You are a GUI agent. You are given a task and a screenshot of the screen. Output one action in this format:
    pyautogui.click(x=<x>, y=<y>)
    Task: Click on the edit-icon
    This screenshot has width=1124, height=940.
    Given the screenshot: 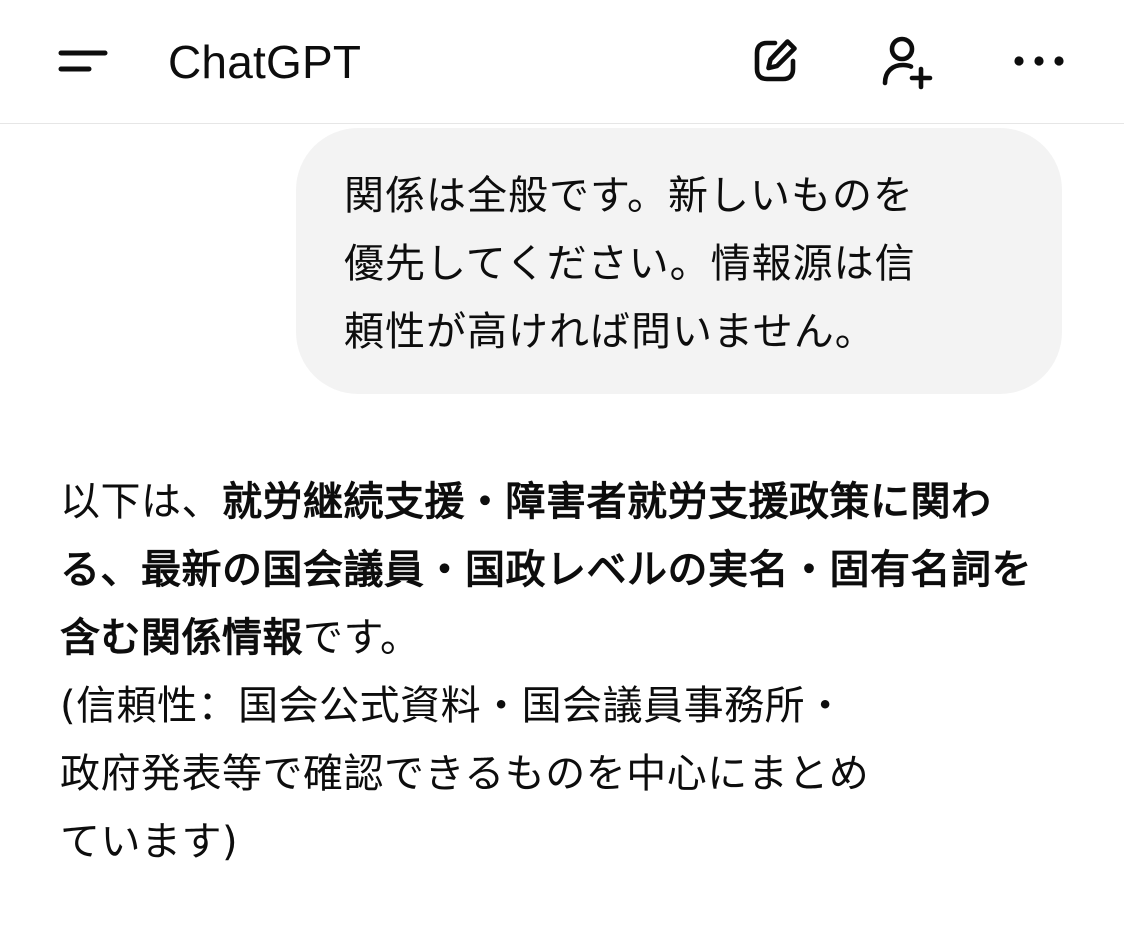 What is the action you would take?
    pyautogui.click(x=775, y=60)
    